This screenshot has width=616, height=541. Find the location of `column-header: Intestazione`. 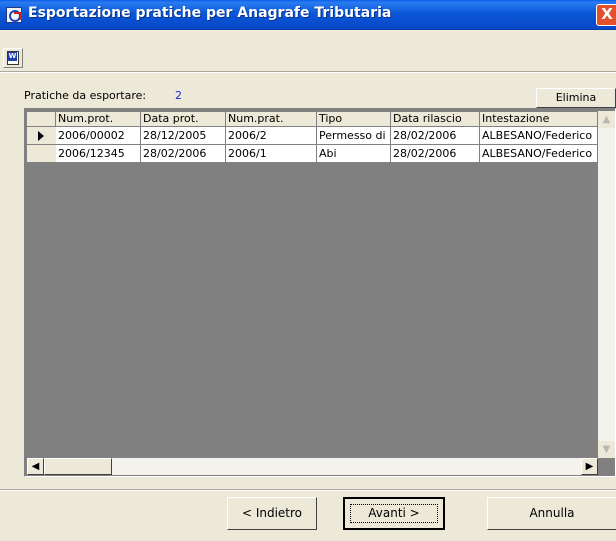

column-header: Intestazione is located at coordinates (539, 119).